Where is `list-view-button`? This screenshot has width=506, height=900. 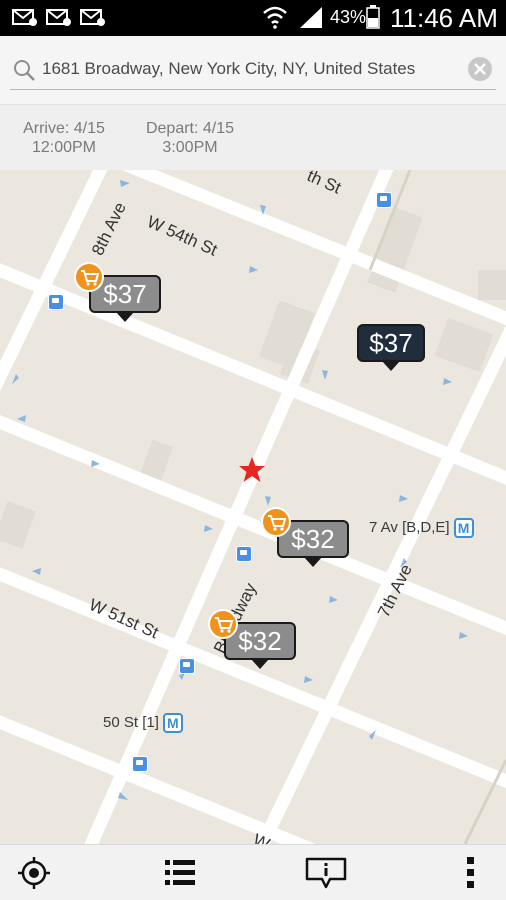
list-view-button is located at coordinates (180, 873).